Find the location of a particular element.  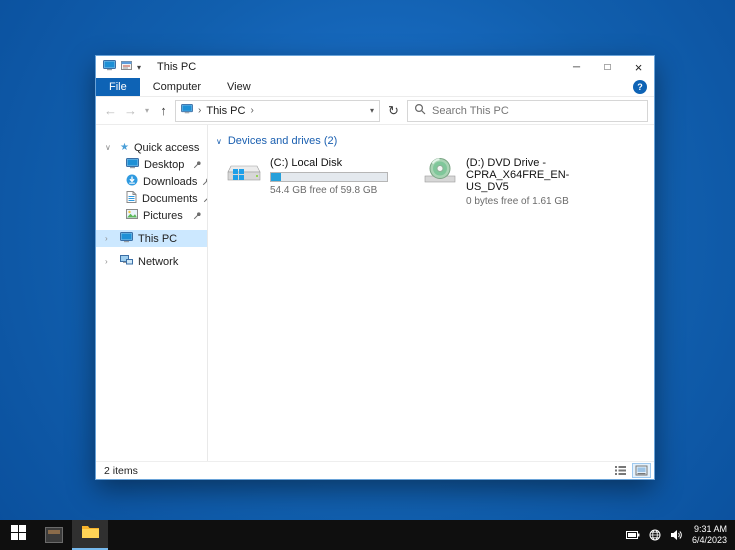

start-button is located at coordinates (18, 535).